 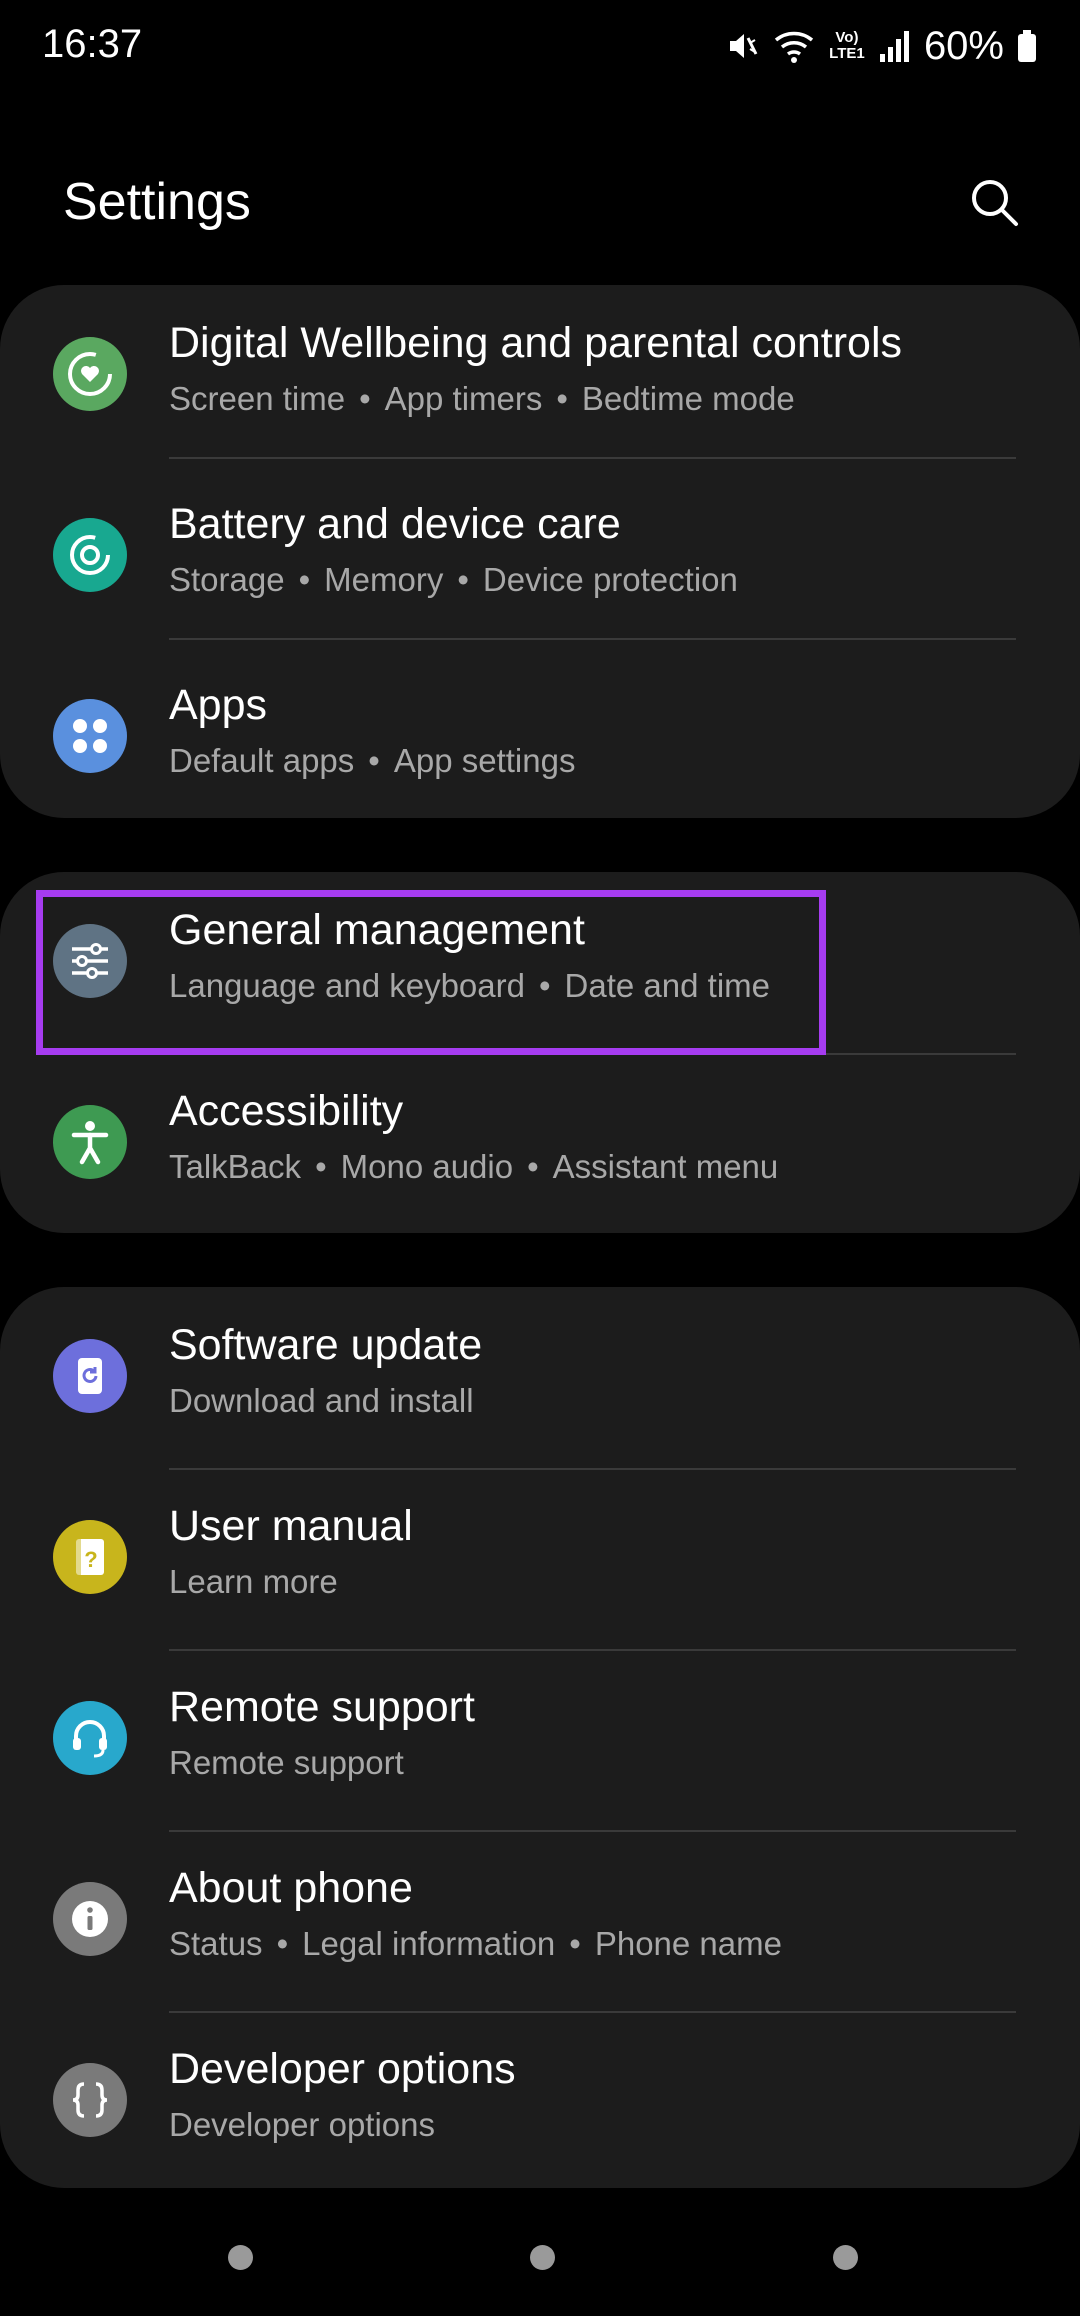 I want to click on mute-icon, so click(x=742, y=46).